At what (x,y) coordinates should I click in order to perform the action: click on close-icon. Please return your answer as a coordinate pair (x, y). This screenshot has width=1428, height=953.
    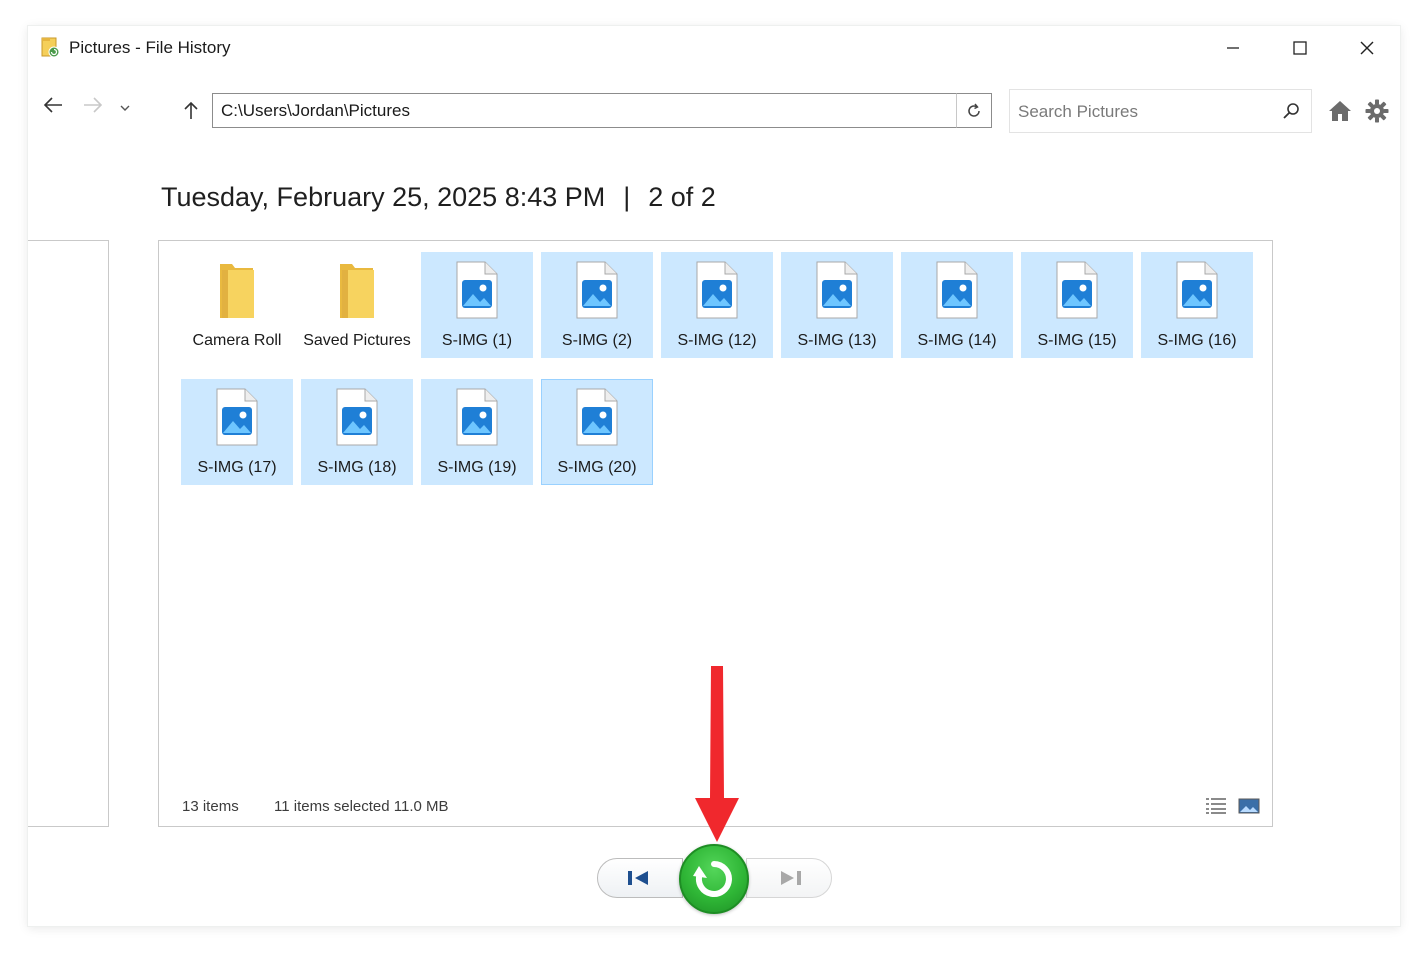
    Looking at the image, I should click on (1367, 48).